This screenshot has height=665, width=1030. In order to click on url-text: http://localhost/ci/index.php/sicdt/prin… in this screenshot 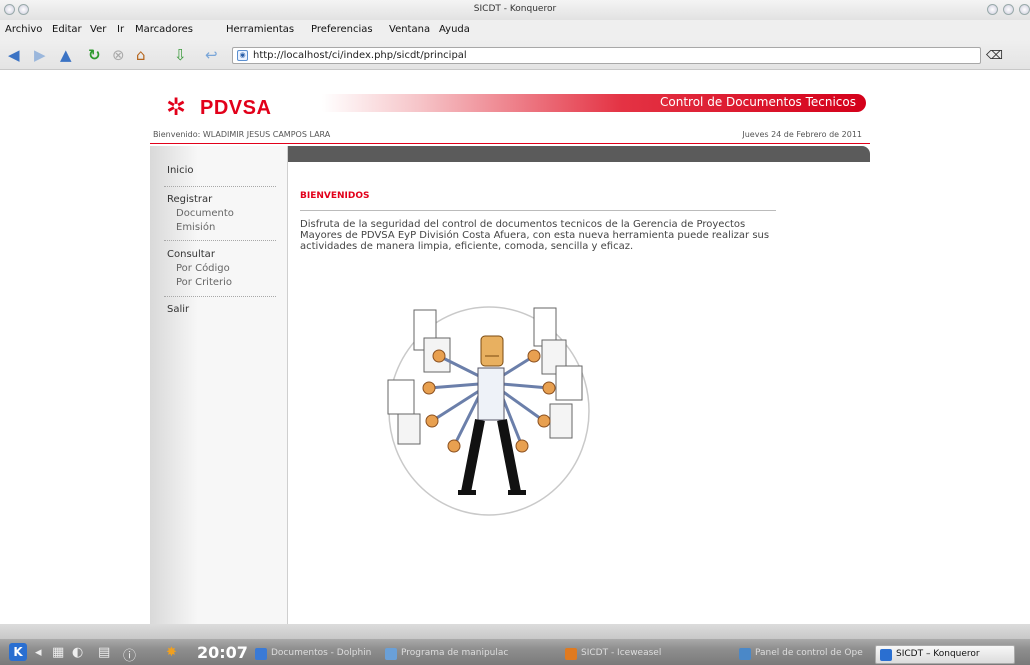, I will do `click(360, 55)`.